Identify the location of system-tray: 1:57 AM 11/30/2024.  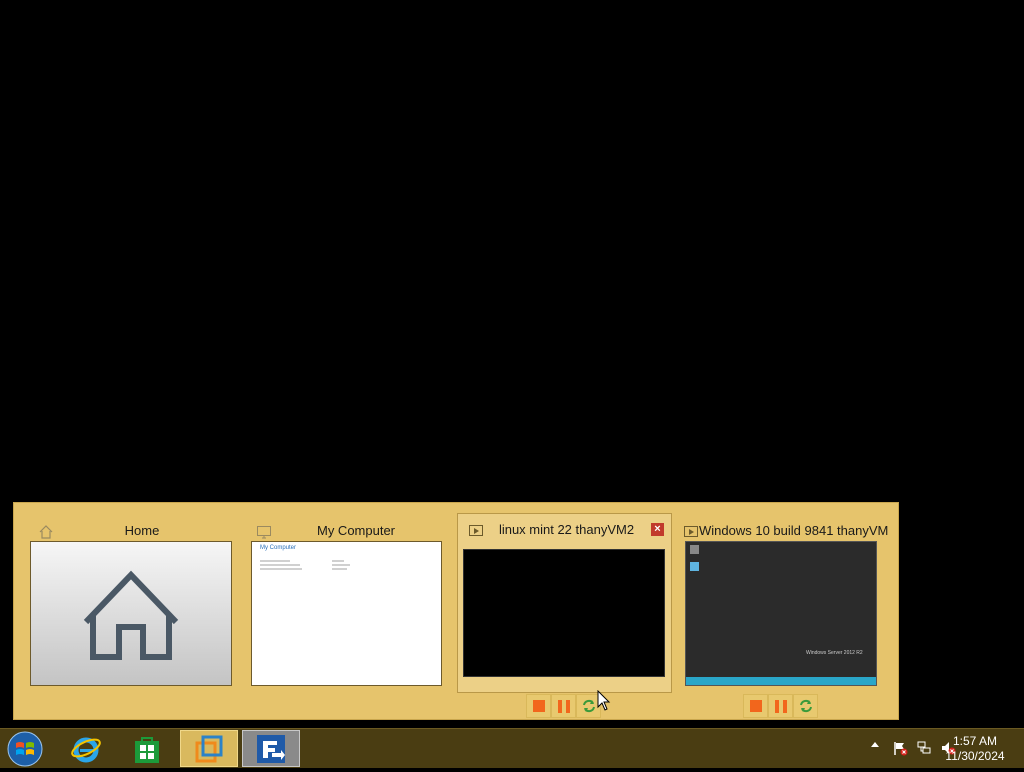
(924, 749).